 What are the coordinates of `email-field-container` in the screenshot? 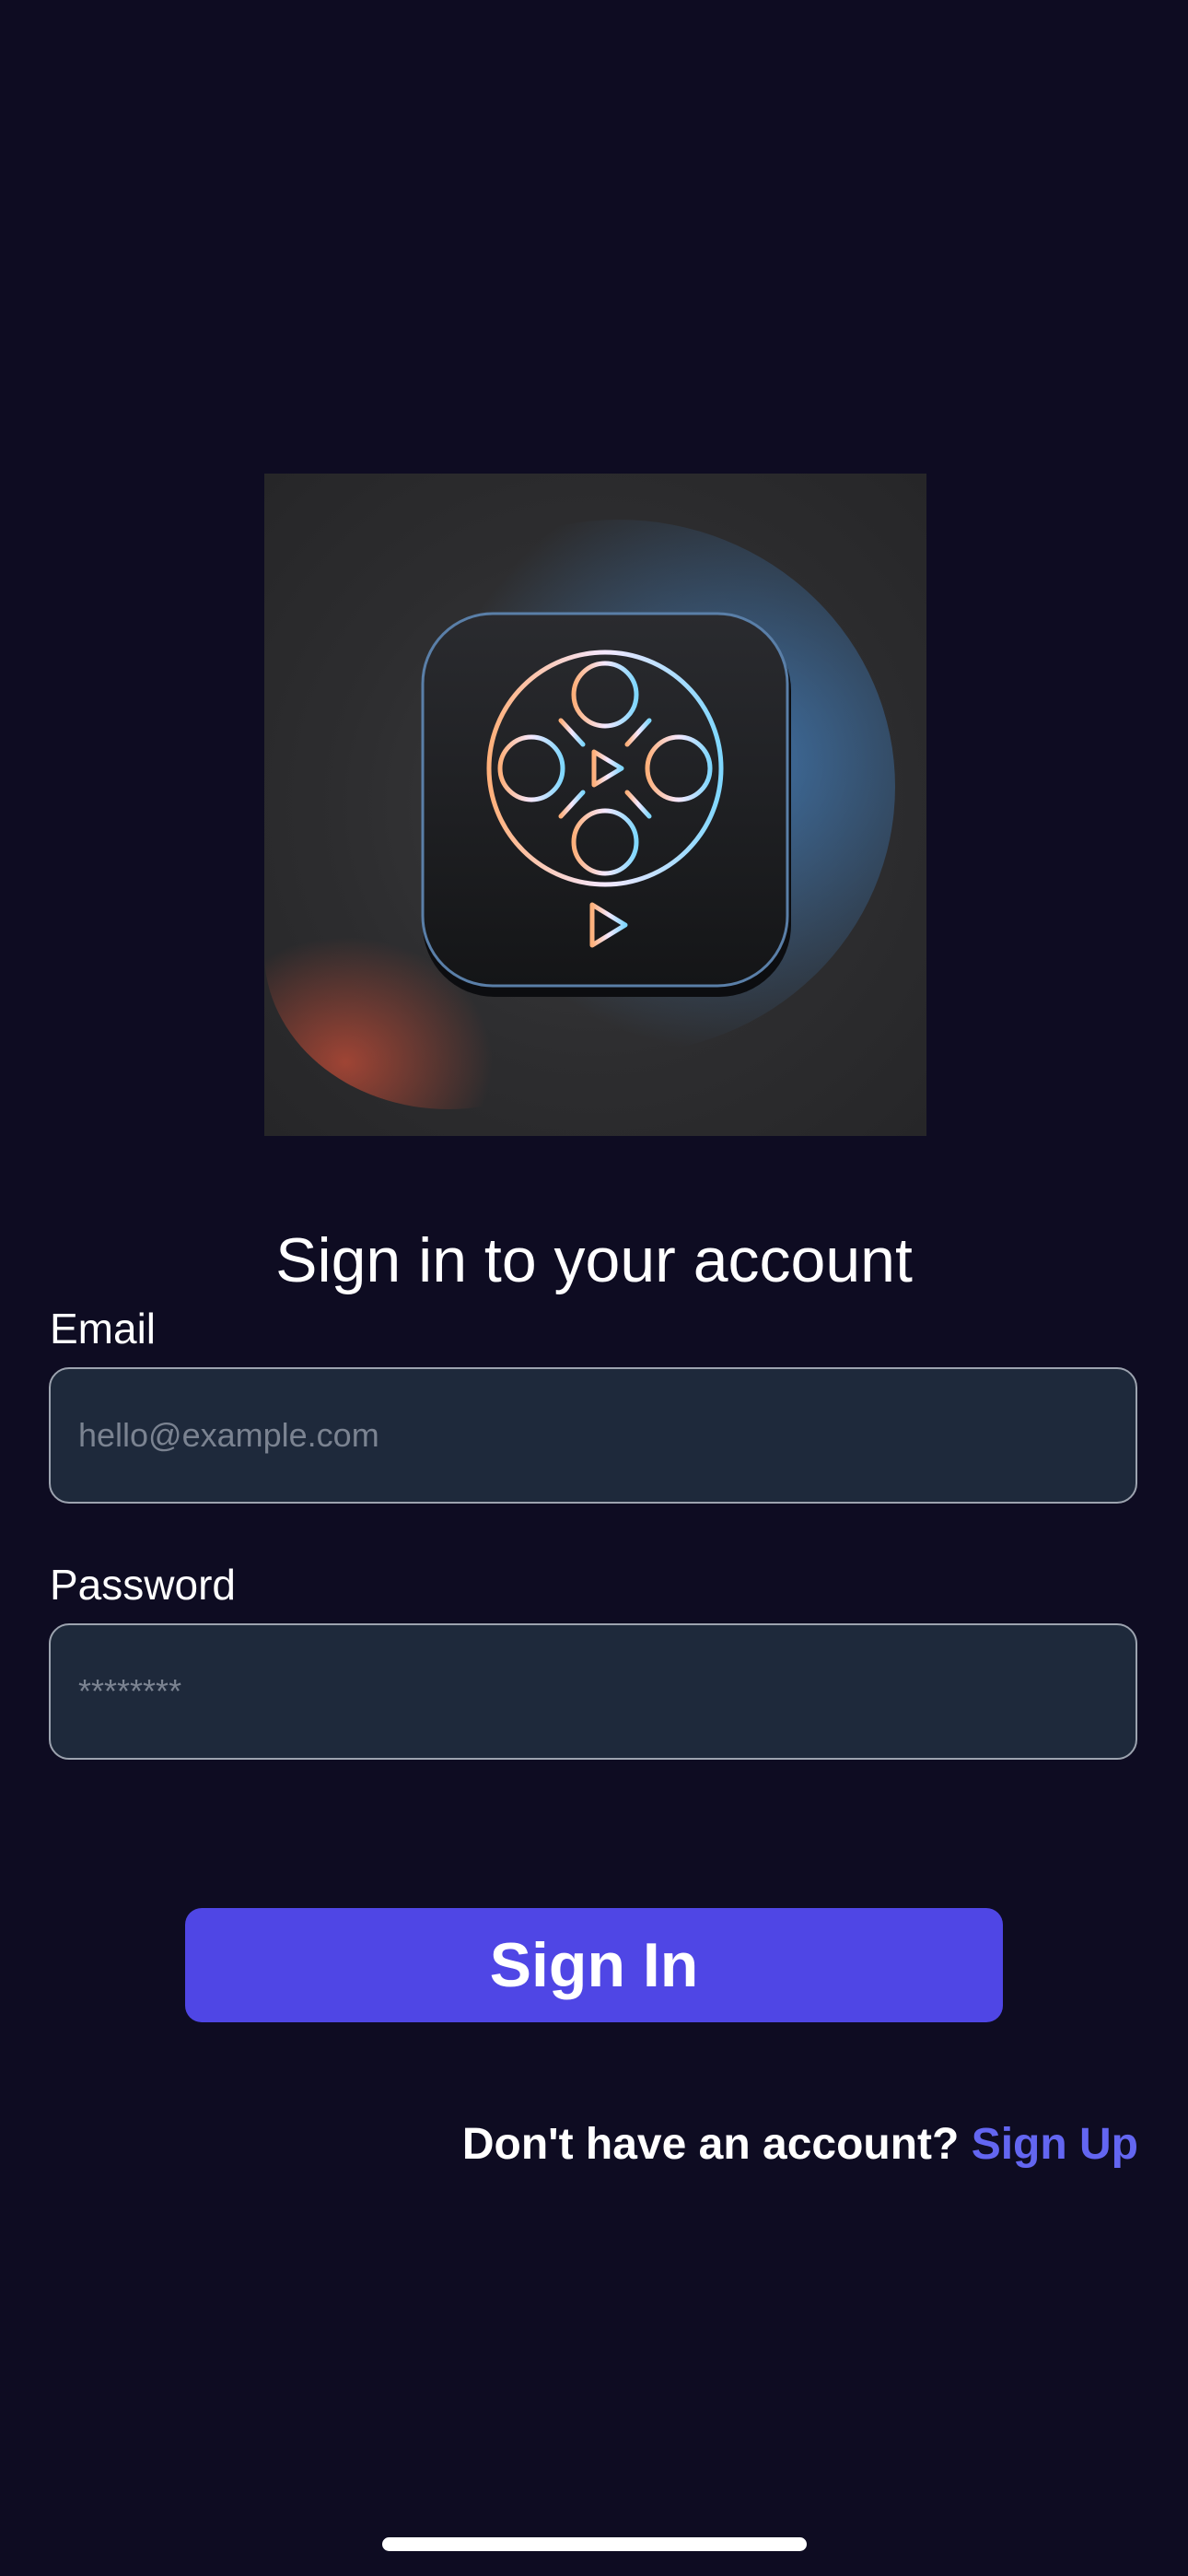 It's located at (593, 1435).